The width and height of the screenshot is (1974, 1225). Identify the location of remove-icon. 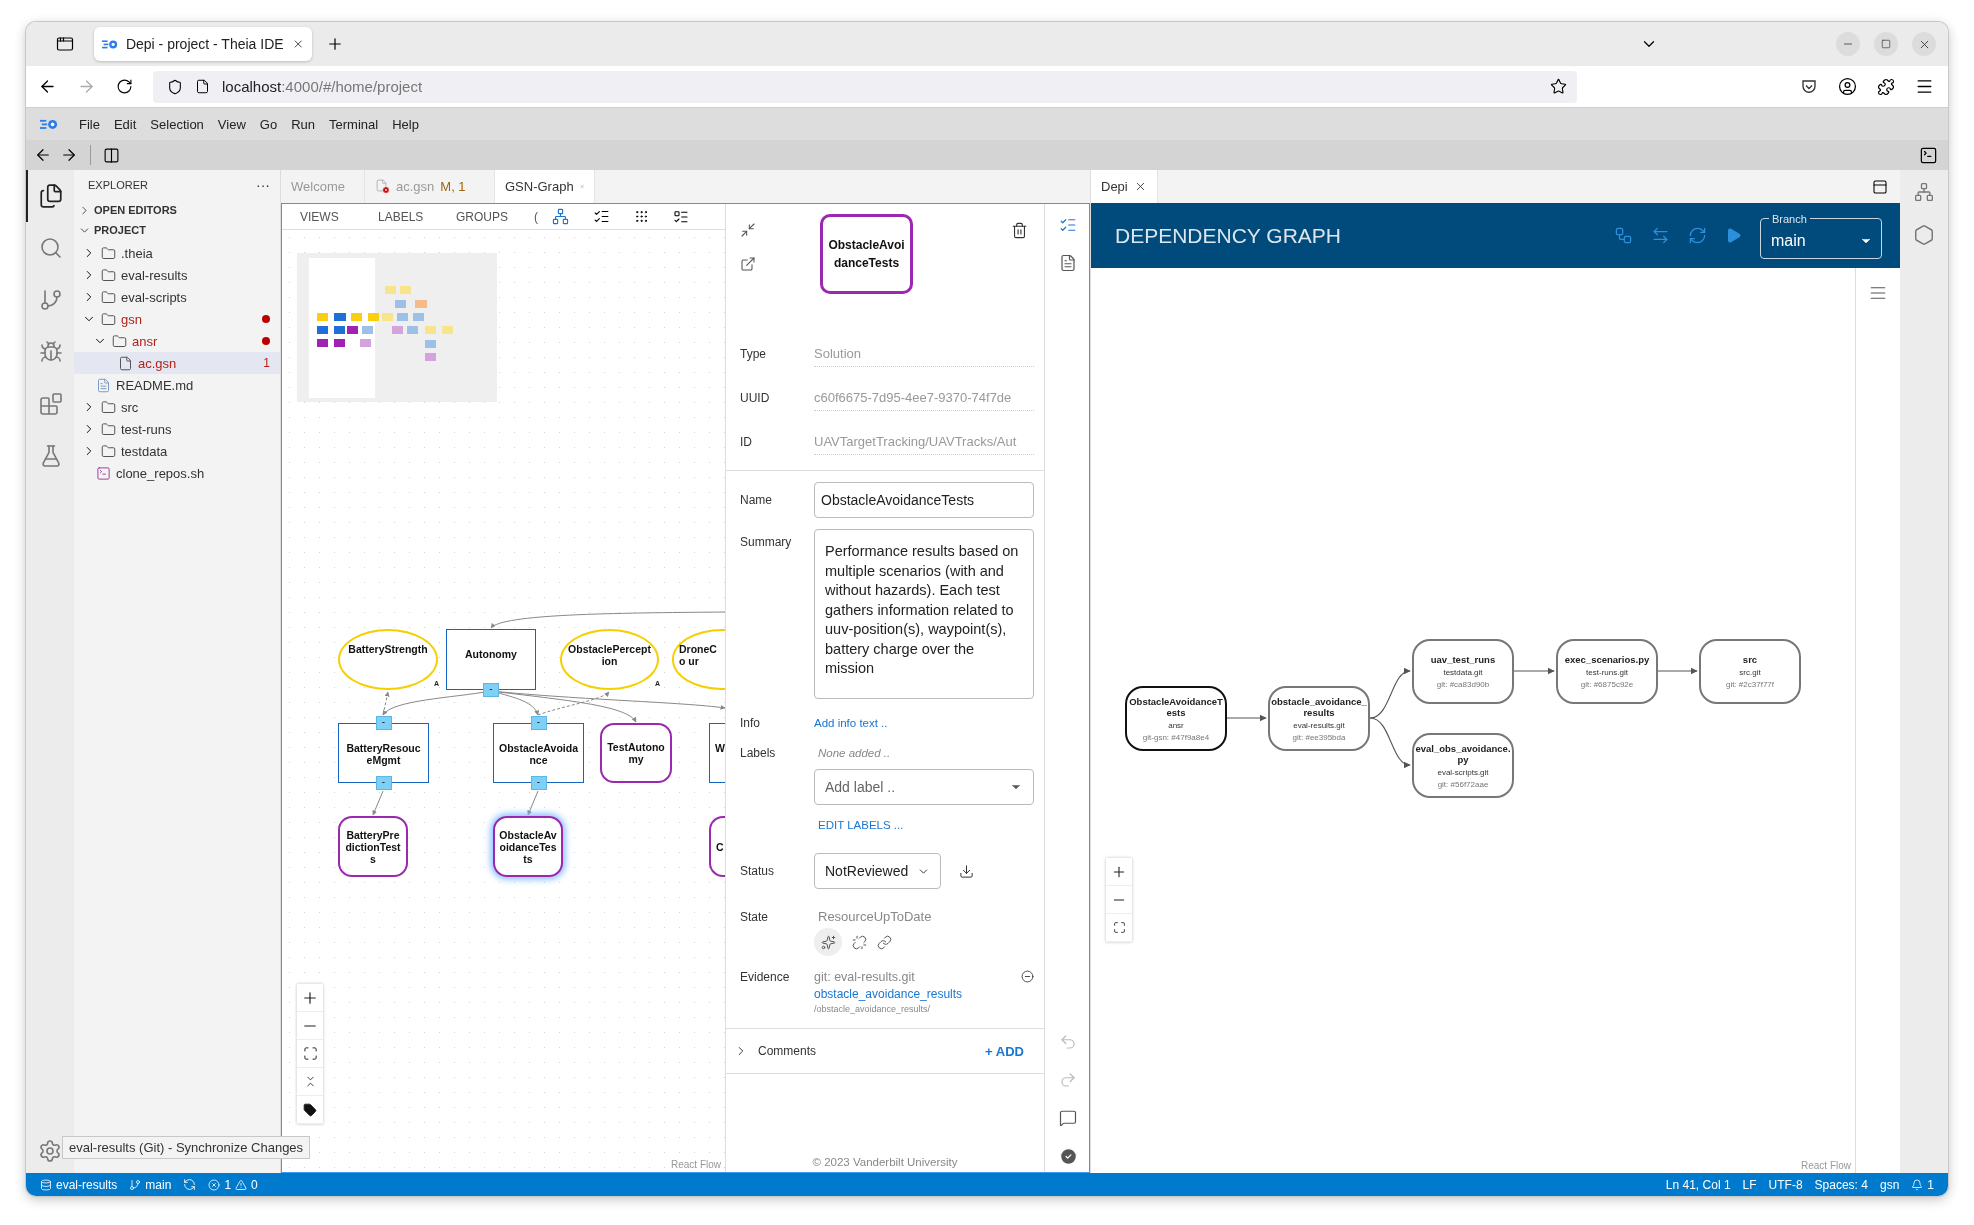
(1027, 976).